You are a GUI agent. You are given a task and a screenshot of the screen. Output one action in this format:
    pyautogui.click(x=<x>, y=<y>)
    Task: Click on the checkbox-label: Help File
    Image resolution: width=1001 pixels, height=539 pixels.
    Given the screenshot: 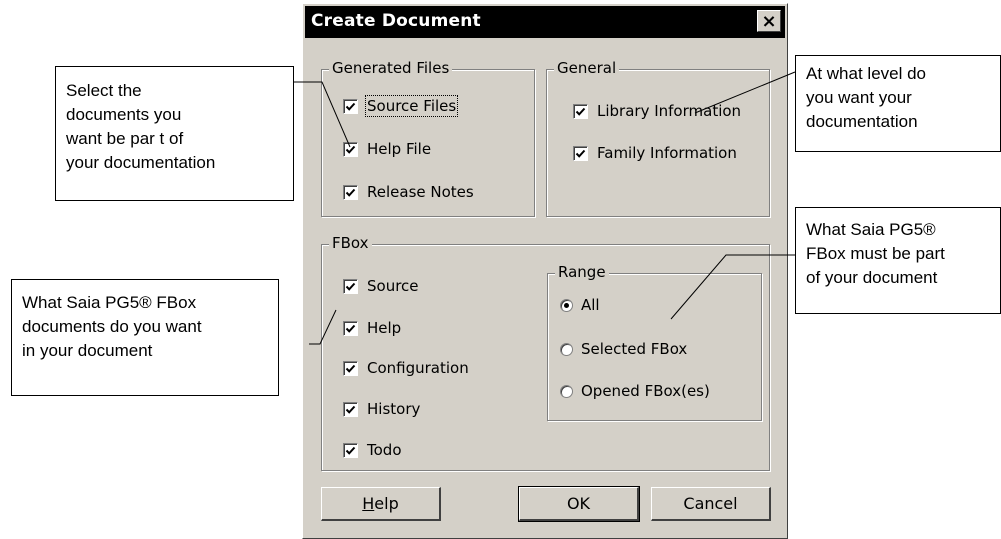 What is the action you would take?
    pyautogui.click(x=399, y=149)
    